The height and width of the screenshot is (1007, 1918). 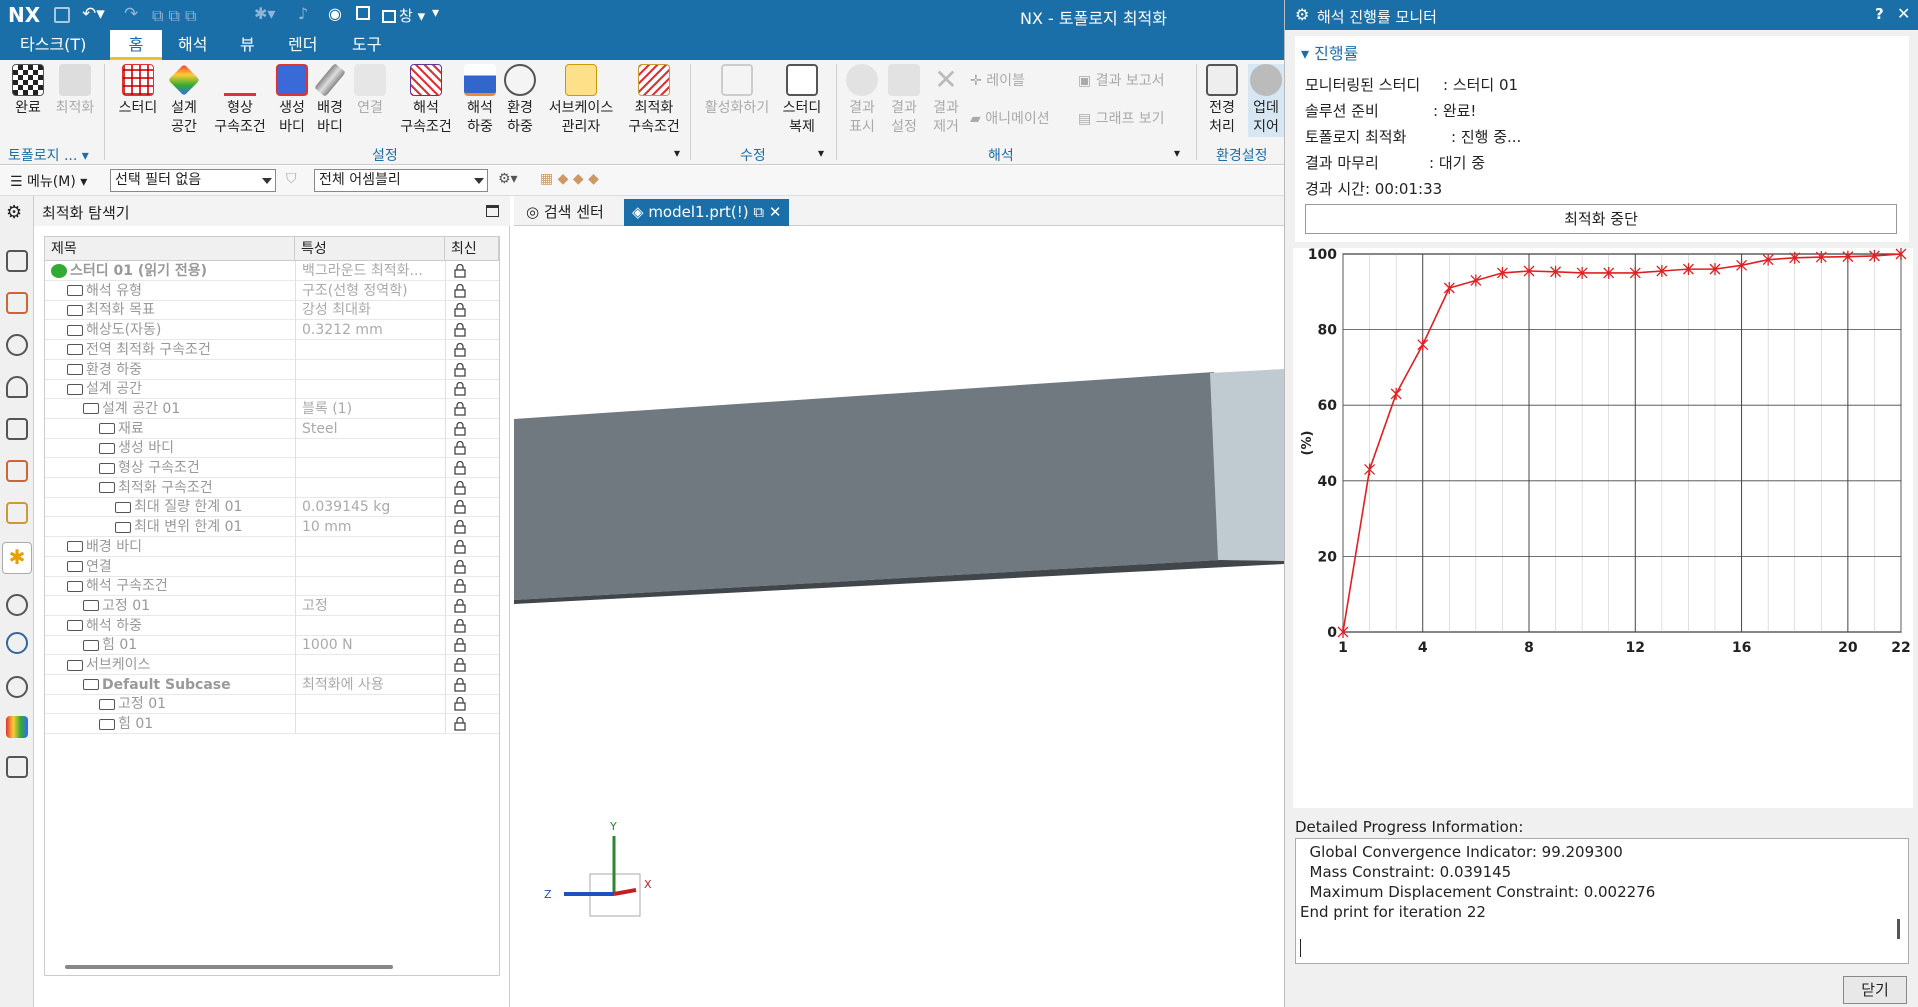 I want to click on column-title: 제목, so click(x=170, y=249).